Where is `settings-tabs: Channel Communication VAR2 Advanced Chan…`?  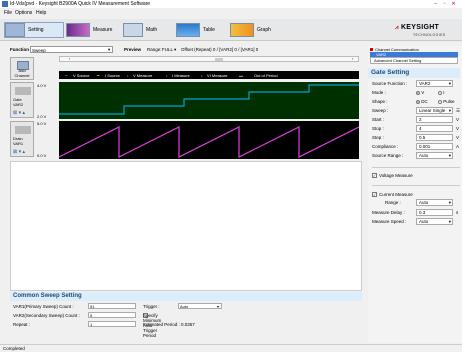 settings-tabs: Channel Communication VAR2 Advanced Chan… is located at coordinates (414, 56).